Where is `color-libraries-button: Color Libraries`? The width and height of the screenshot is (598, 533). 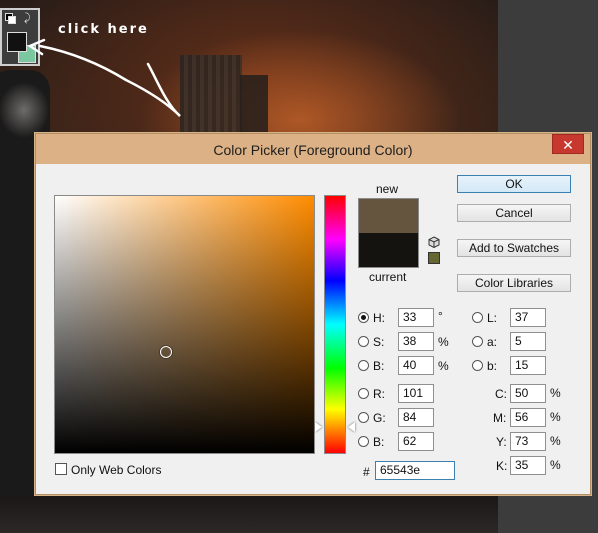
color-libraries-button: Color Libraries is located at coordinates (514, 283).